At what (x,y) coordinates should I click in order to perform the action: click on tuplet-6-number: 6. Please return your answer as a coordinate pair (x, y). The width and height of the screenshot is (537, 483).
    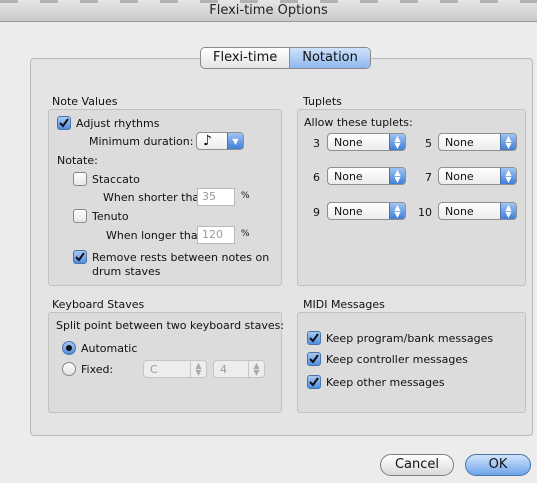
    Looking at the image, I should click on (316, 177).